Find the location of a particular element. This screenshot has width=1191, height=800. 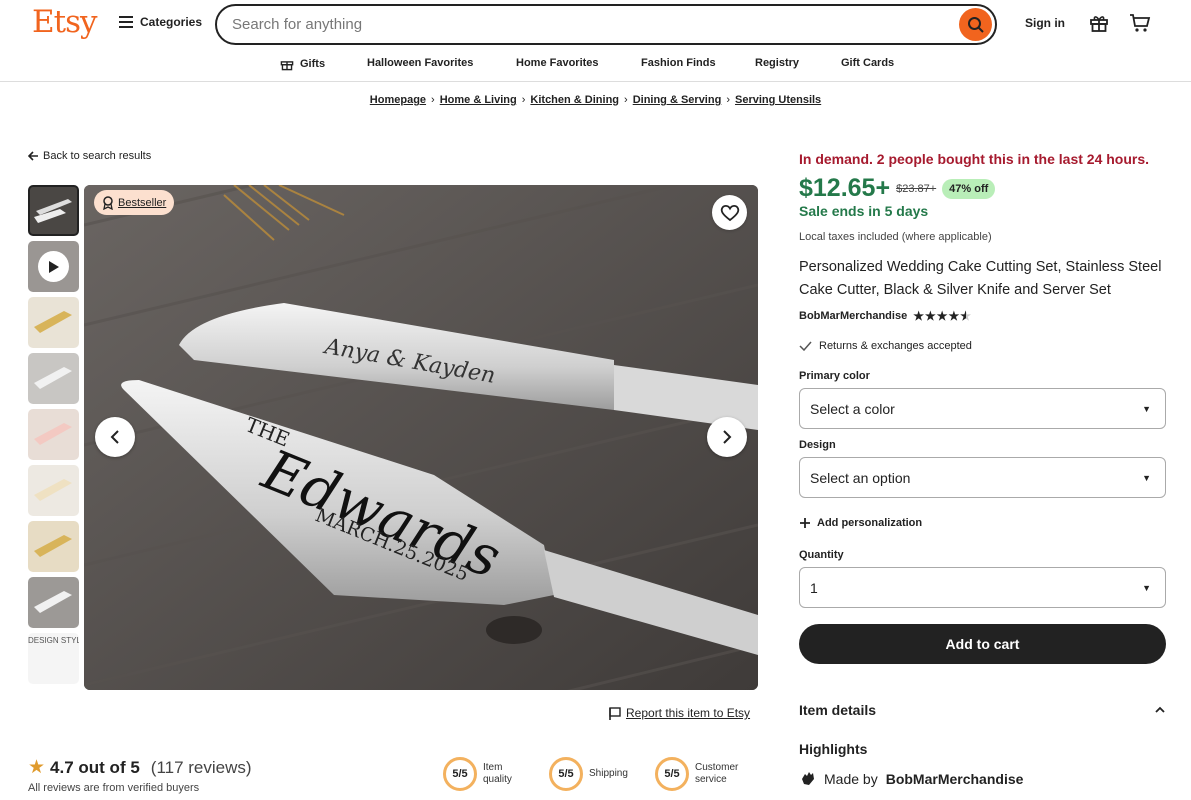

score-label: Item is located at coordinates (493, 767).